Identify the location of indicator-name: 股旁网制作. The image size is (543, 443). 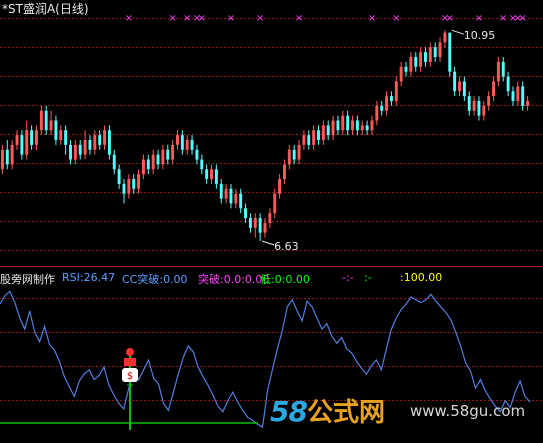
(27, 279).